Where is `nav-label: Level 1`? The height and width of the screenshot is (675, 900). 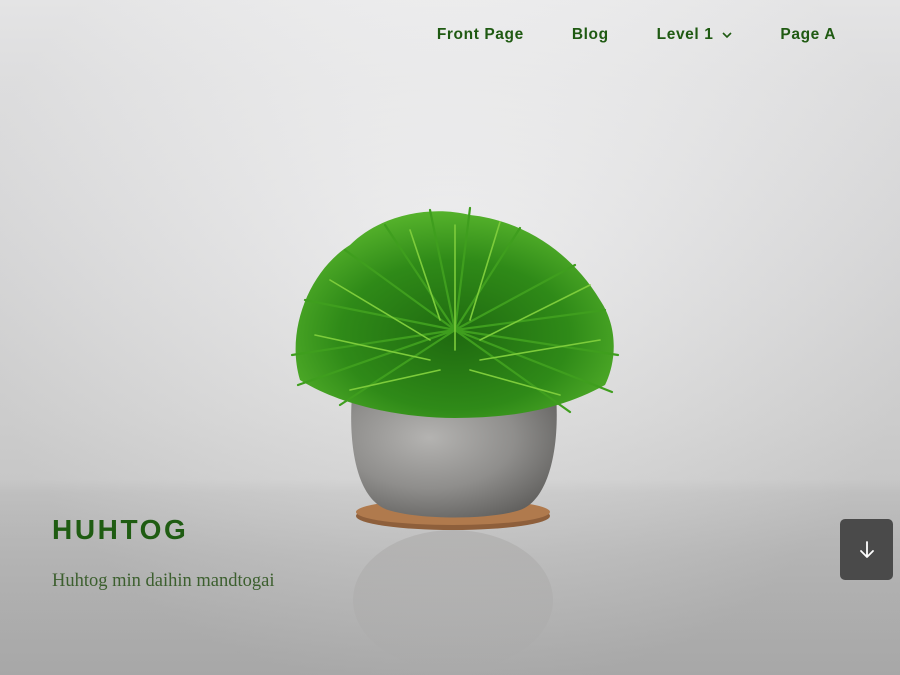
nav-label: Level 1 is located at coordinates (685, 34).